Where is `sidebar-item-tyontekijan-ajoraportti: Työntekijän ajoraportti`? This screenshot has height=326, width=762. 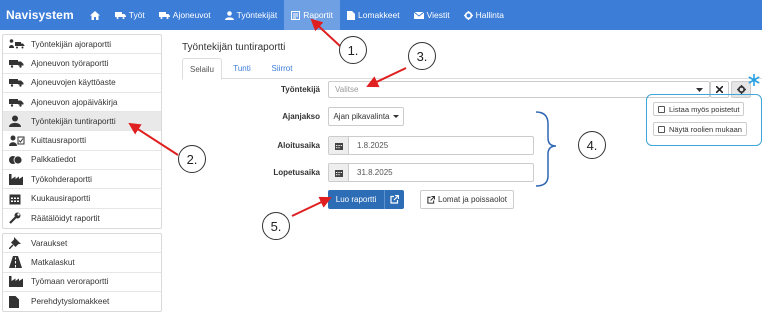 sidebar-item-tyontekijan-ajoraportti: Työntekijän ajoraportti is located at coordinates (82, 45).